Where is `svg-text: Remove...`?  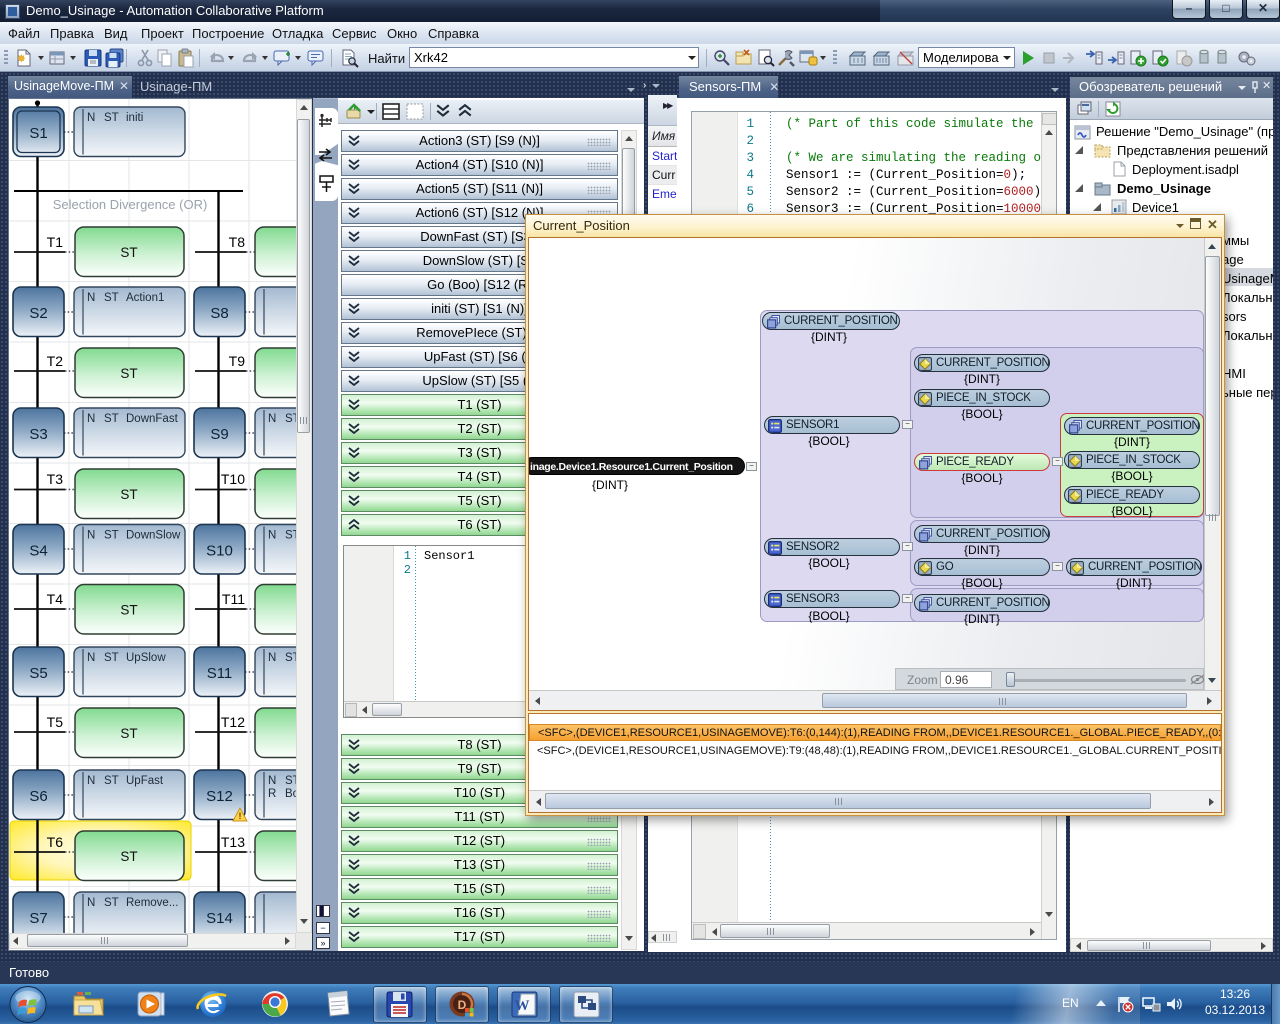 svg-text: Remove... is located at coordinates (152, 903).